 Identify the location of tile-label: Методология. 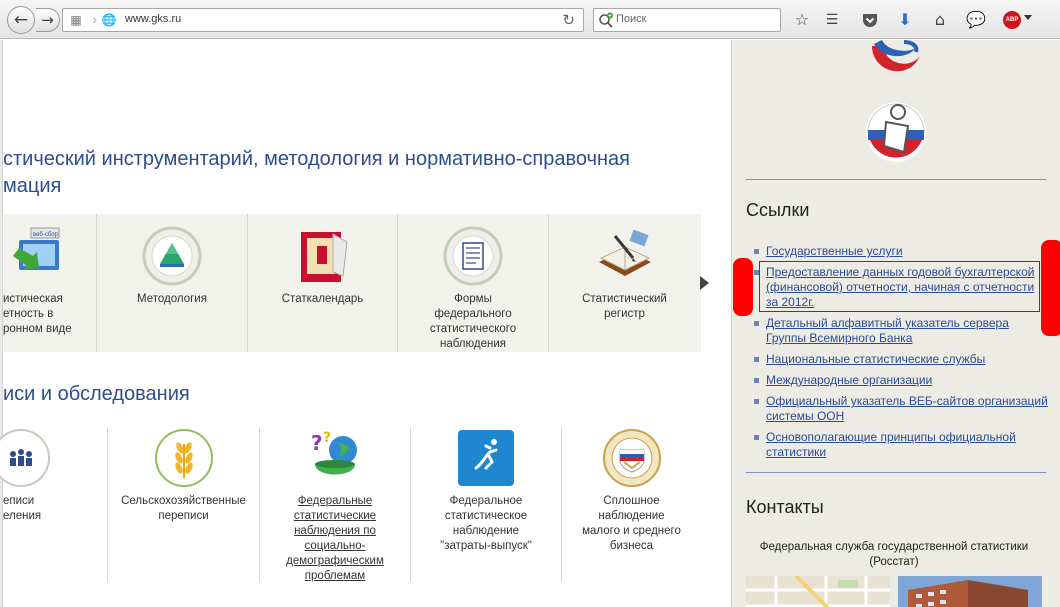
(172, 299).